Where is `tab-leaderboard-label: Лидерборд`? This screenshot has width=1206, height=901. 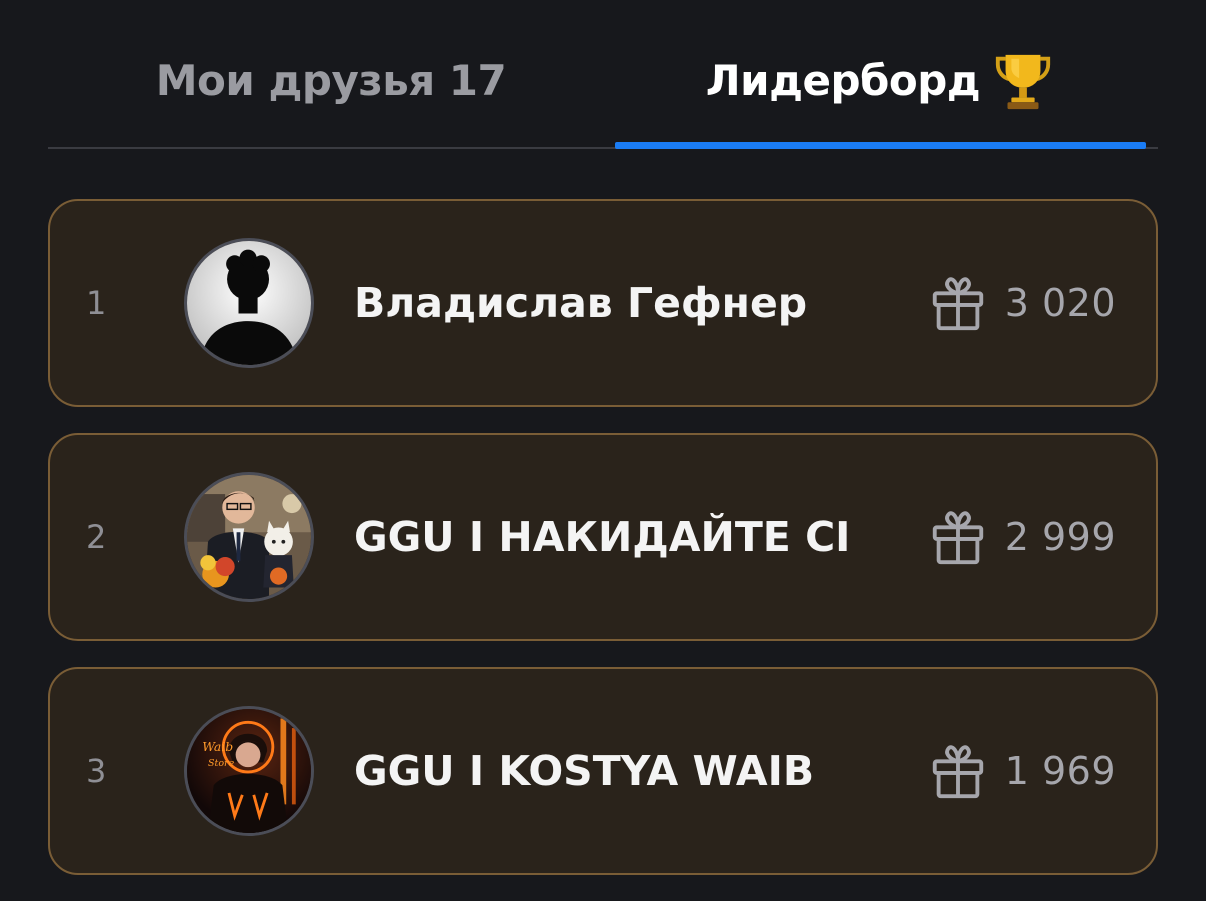 tab-leaderboard-label: Лидерборд is located at coordinates (843, 80).